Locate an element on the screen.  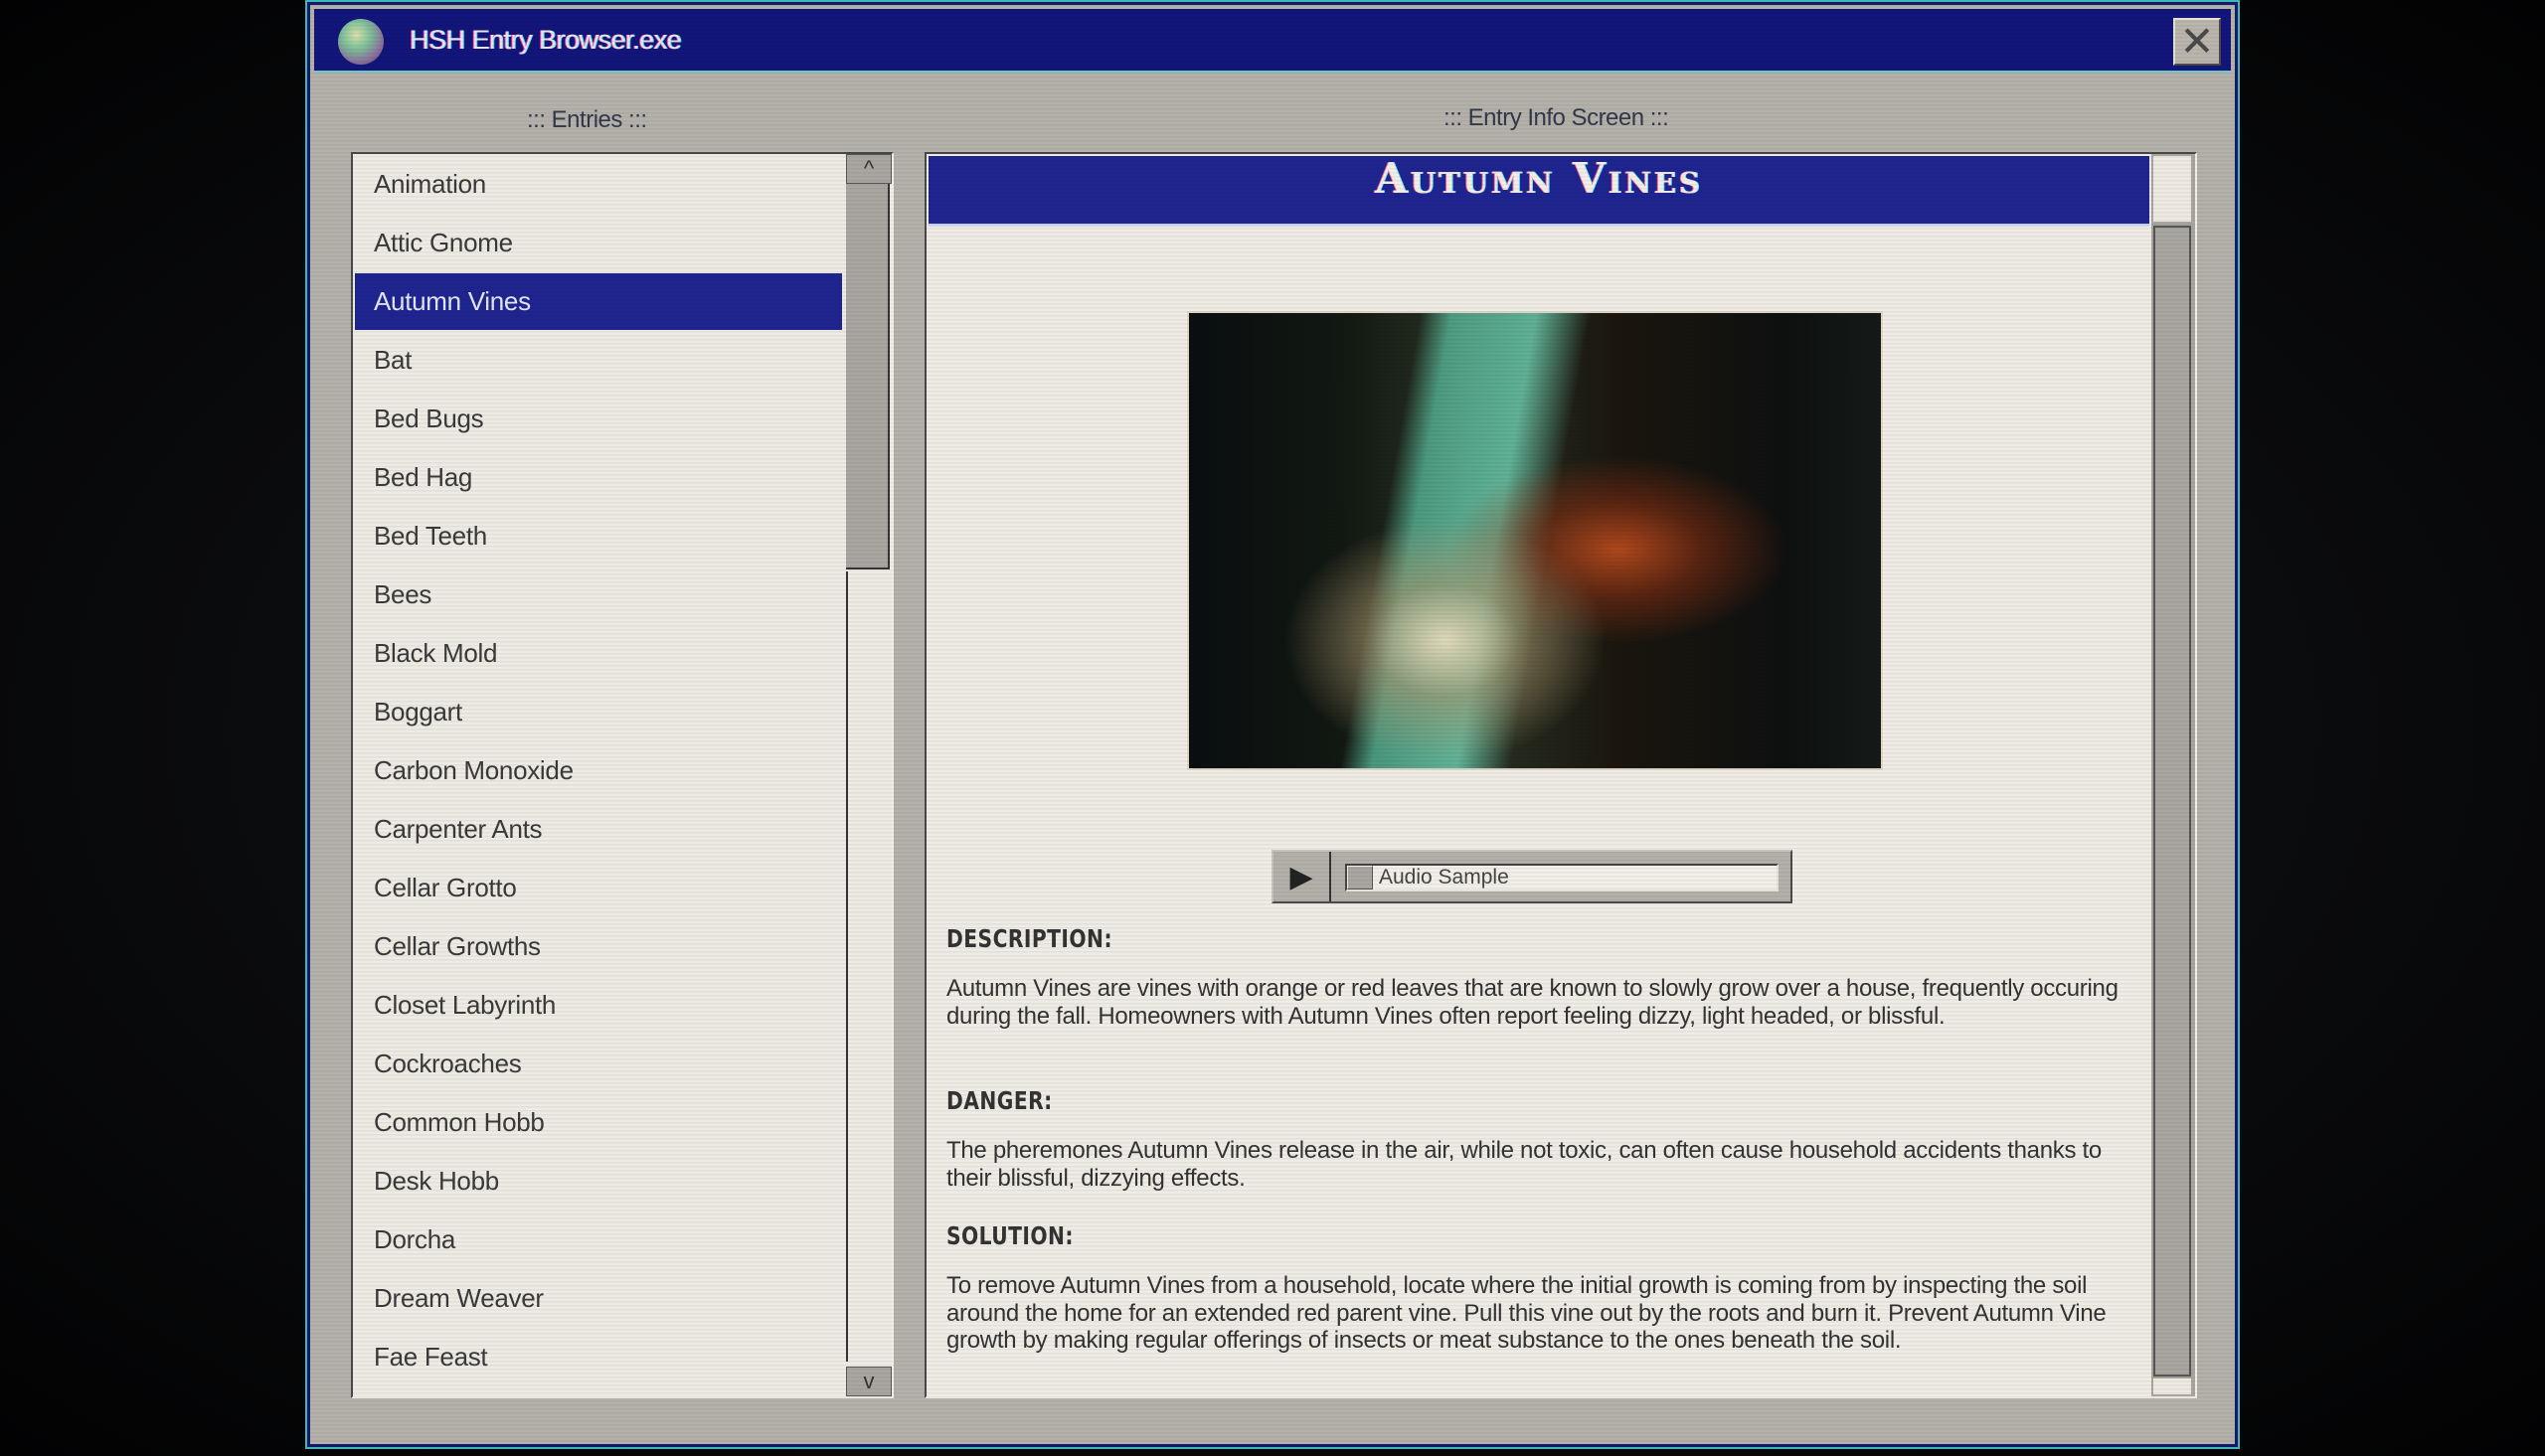
list-item: Common Hobb is located at coordinates (598, 1122).